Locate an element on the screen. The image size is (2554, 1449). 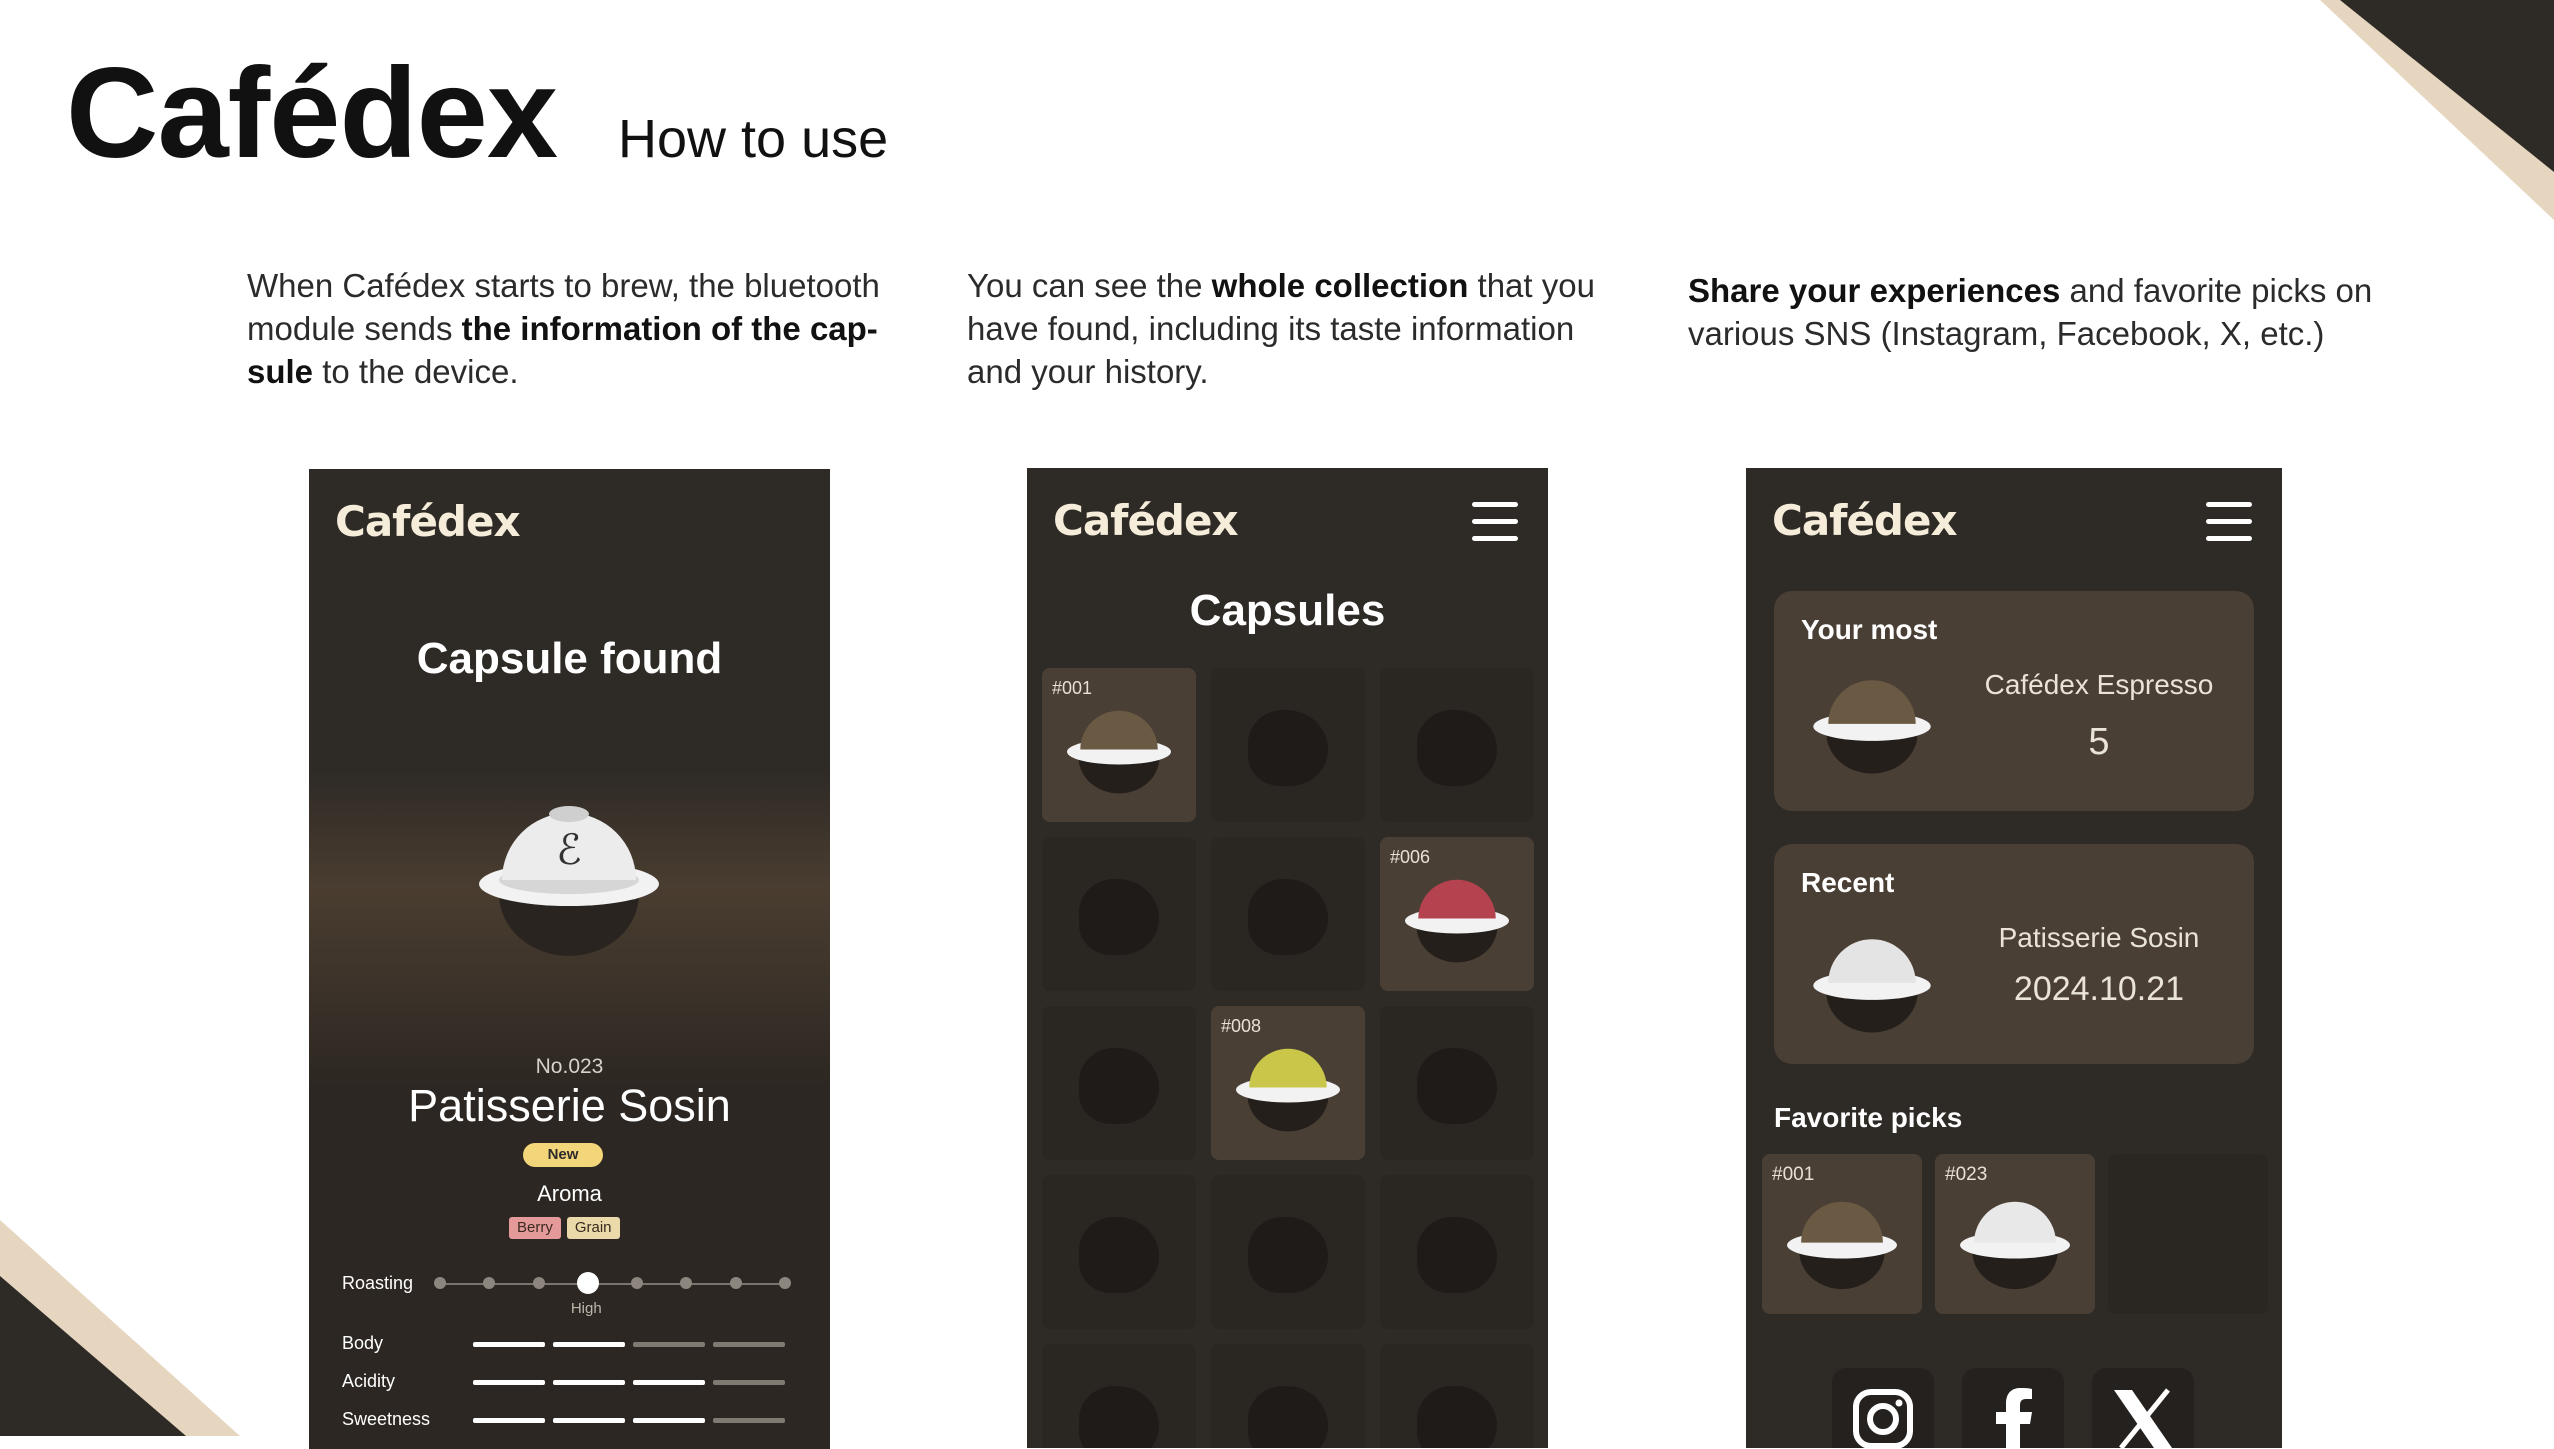
capsule-cell: #008 is located at coordinates (1288, 1083).